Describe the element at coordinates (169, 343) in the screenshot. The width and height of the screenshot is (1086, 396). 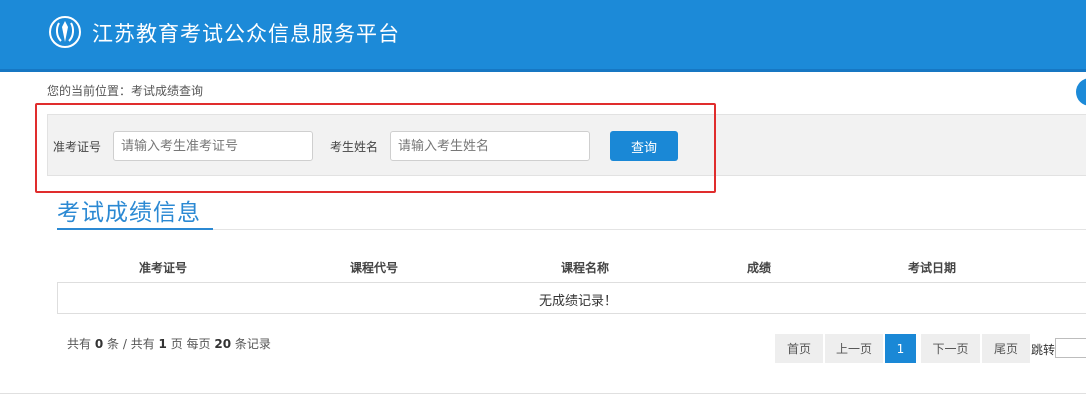
I see `records-summary: 共有 0 条 / 共有 1 页 每页 20 条记录` at that location.